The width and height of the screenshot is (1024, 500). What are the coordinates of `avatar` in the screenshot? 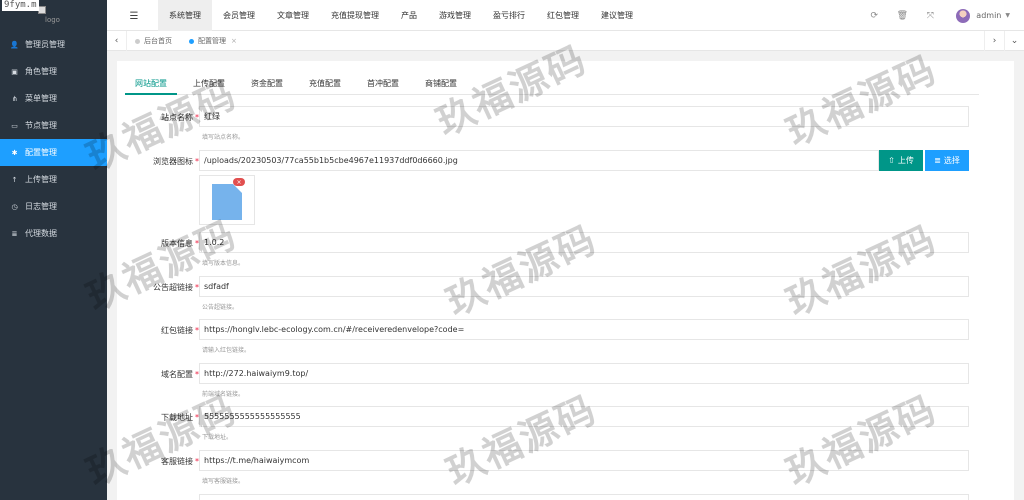 It's located at (963, 15).